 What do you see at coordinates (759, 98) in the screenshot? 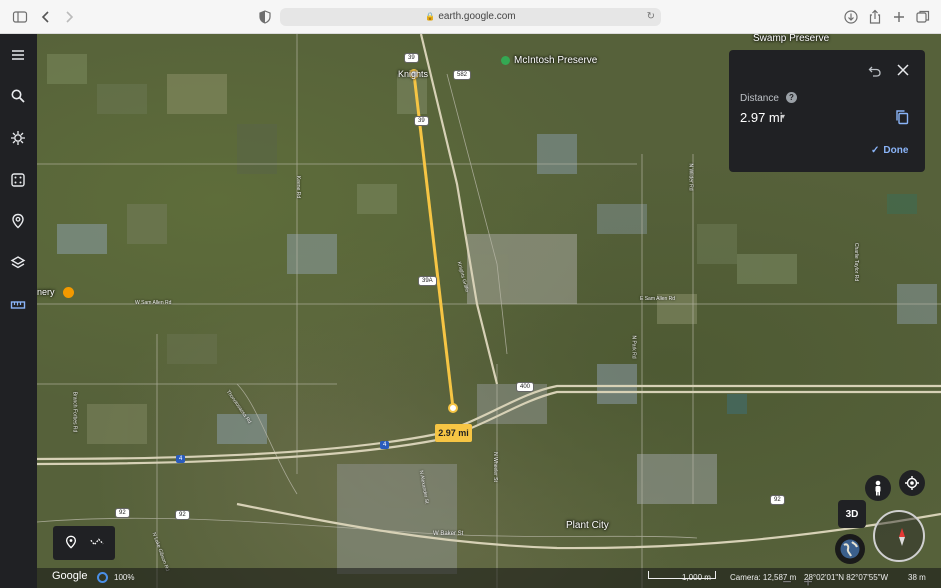
I see `distance-title: Distance` at bounding box center [759, 98].